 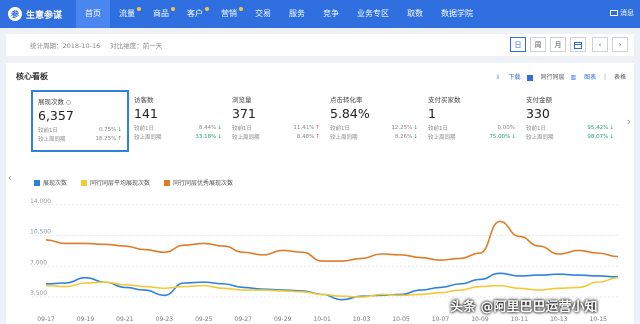 What do you see at coordinates (136, 46) in the screenshot?
I see `compare-dimension: 对比维度：前一天` at bounding box center [136, 46].